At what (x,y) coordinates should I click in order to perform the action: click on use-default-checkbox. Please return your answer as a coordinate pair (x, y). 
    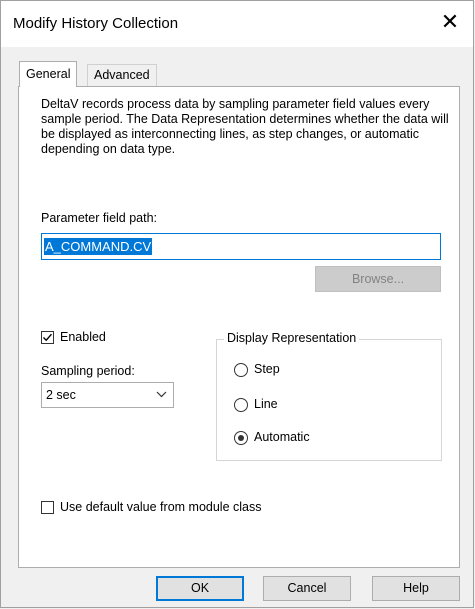
    Looking at the image, I should click on (47, 507).